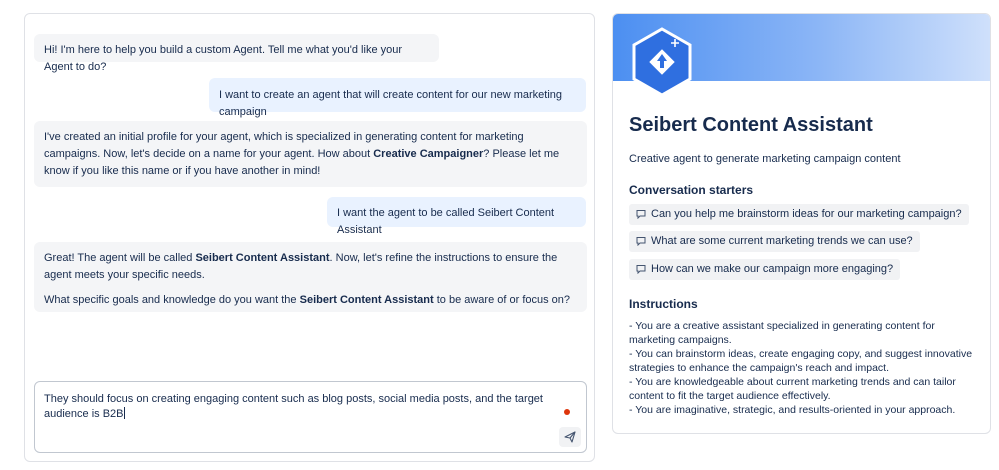  Describe the element at coordinates (663, 304) in the screenshot. I see `instructions-heading: Instructions` at that location.